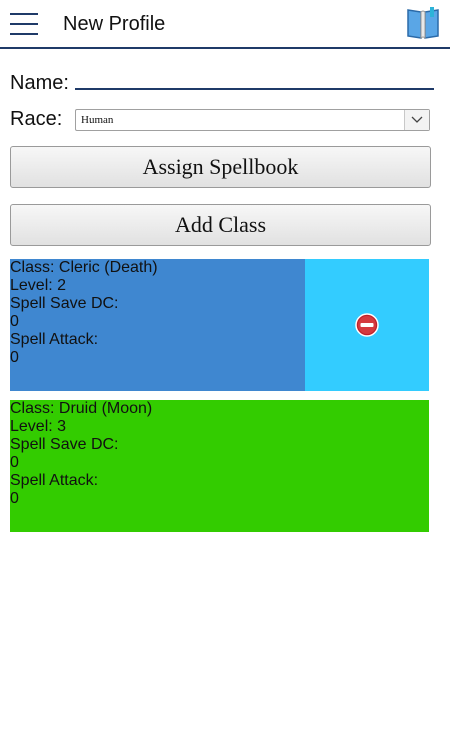 The height and width of the screenshot is (733, 450). I want to click on top-bar: New Profile, so click(225, 24).